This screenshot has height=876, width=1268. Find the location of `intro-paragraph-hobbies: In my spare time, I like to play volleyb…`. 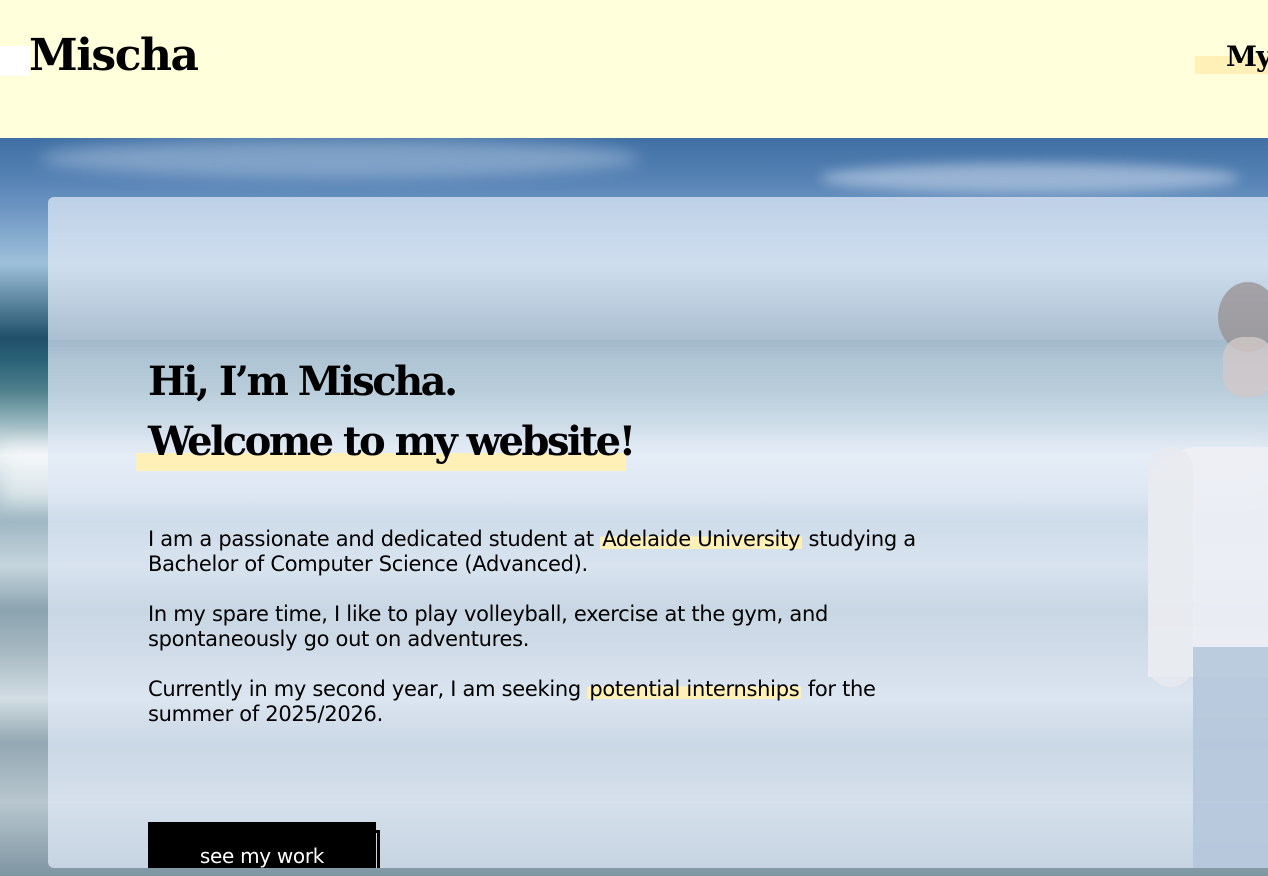

intro-paragraph-hobbies: In my spare time, I like to play volleyb… is located at coordinates (488, 626).